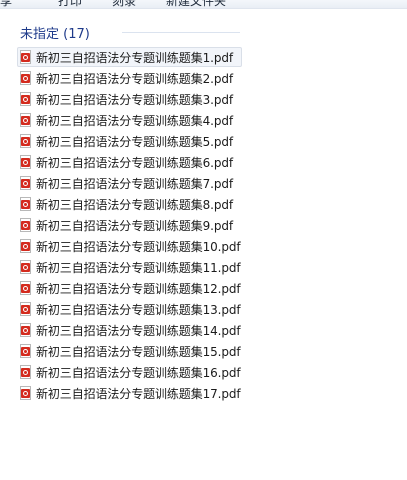 The height and width of the screenshot is (480, 407). I want to click on file-list-item: 新初三自招语法分专题训练题集4.pdf, so click(129, 120).